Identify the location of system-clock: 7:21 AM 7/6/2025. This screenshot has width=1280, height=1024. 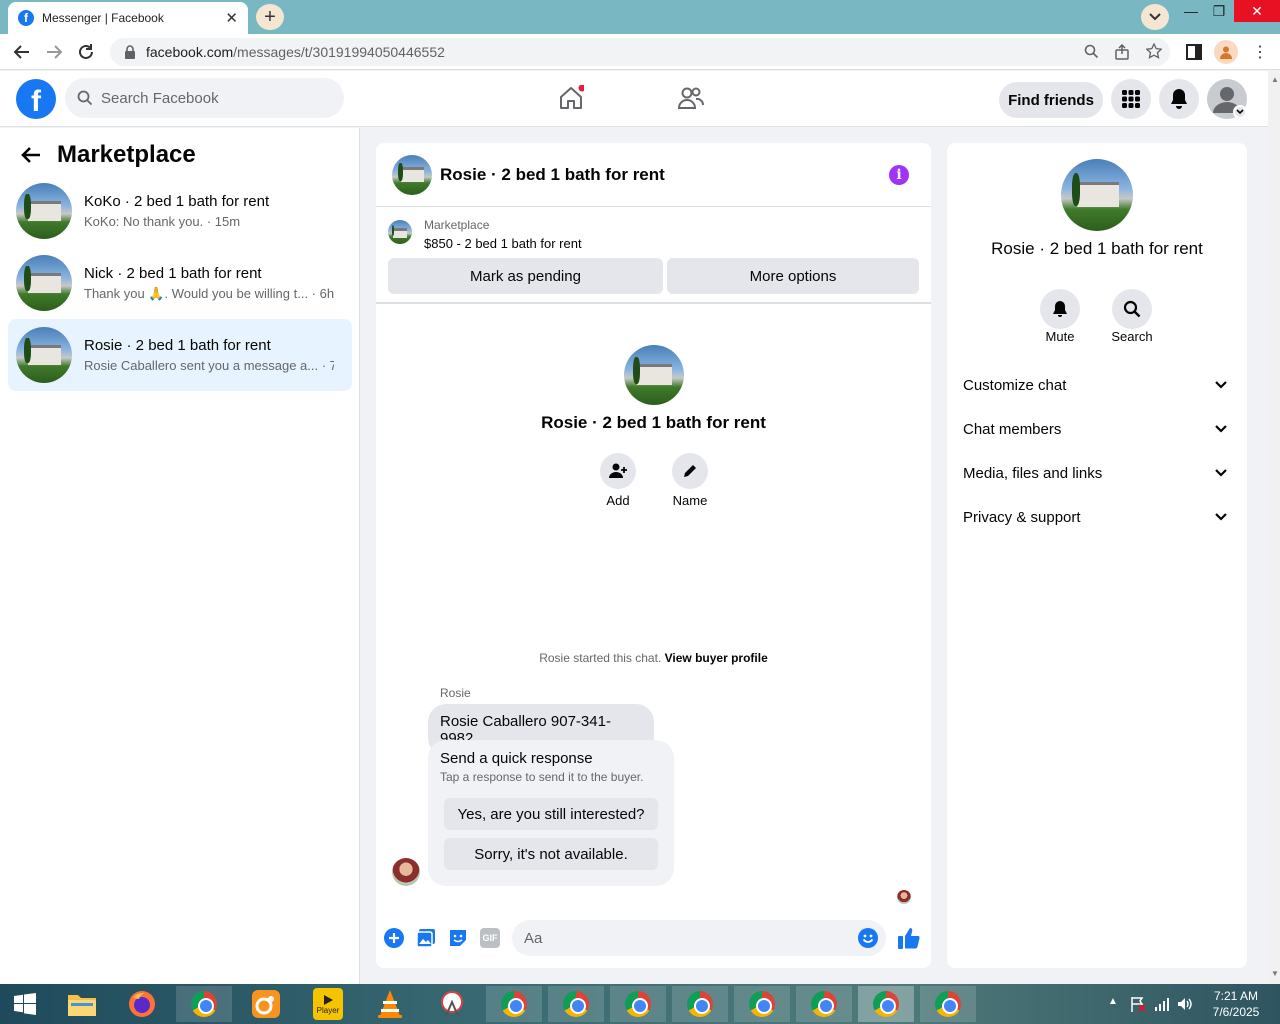
(1236, 1004).